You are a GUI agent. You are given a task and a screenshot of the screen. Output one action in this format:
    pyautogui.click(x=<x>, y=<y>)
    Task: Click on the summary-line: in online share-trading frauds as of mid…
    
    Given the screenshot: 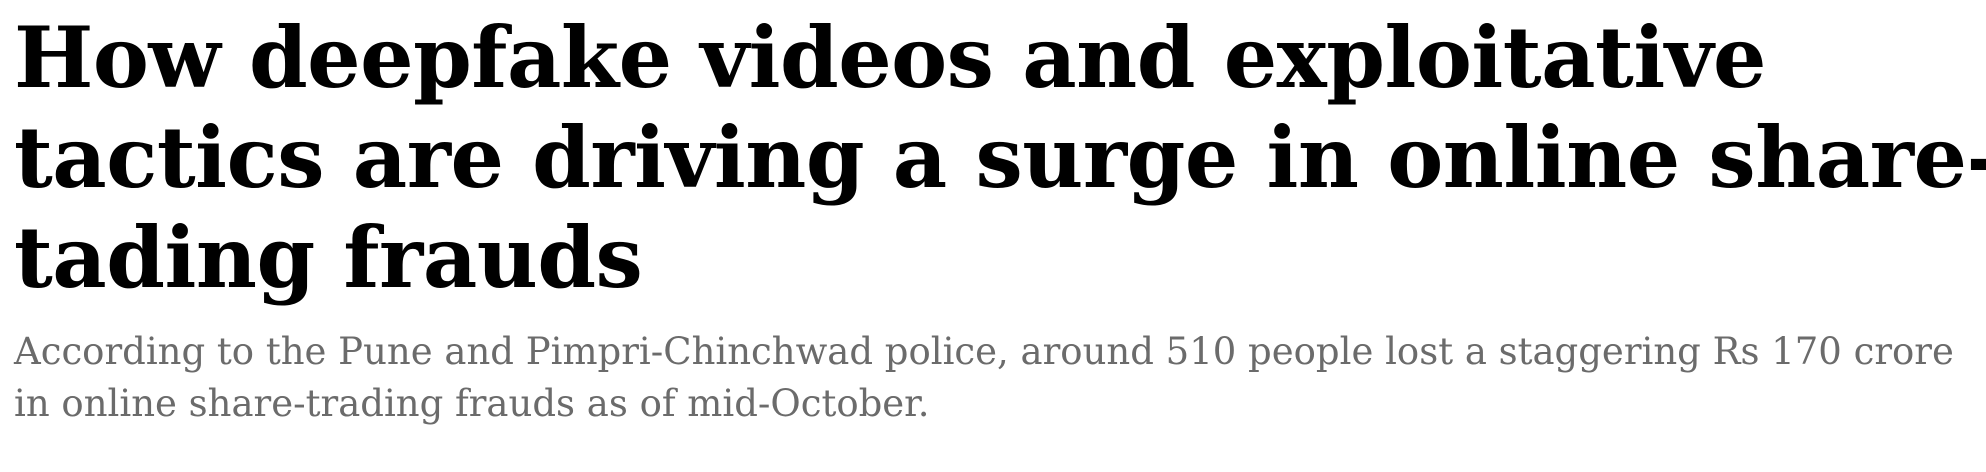 What is the action you would take?
    pyautogui.click(x=472, y=403)
    